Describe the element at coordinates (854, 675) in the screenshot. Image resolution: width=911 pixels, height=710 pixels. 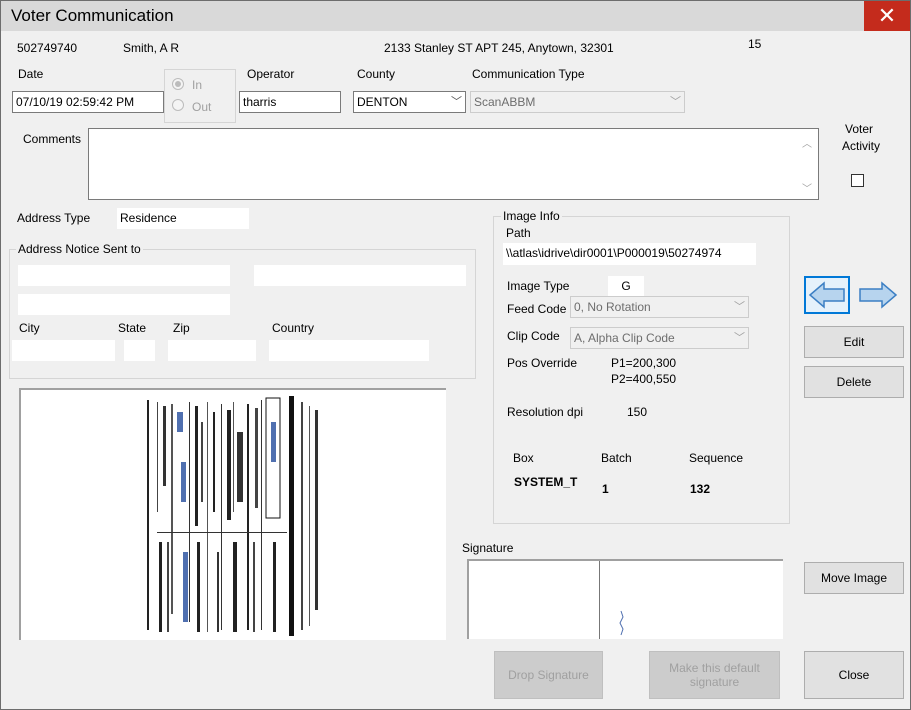
I see `close-button: Close` at that location.